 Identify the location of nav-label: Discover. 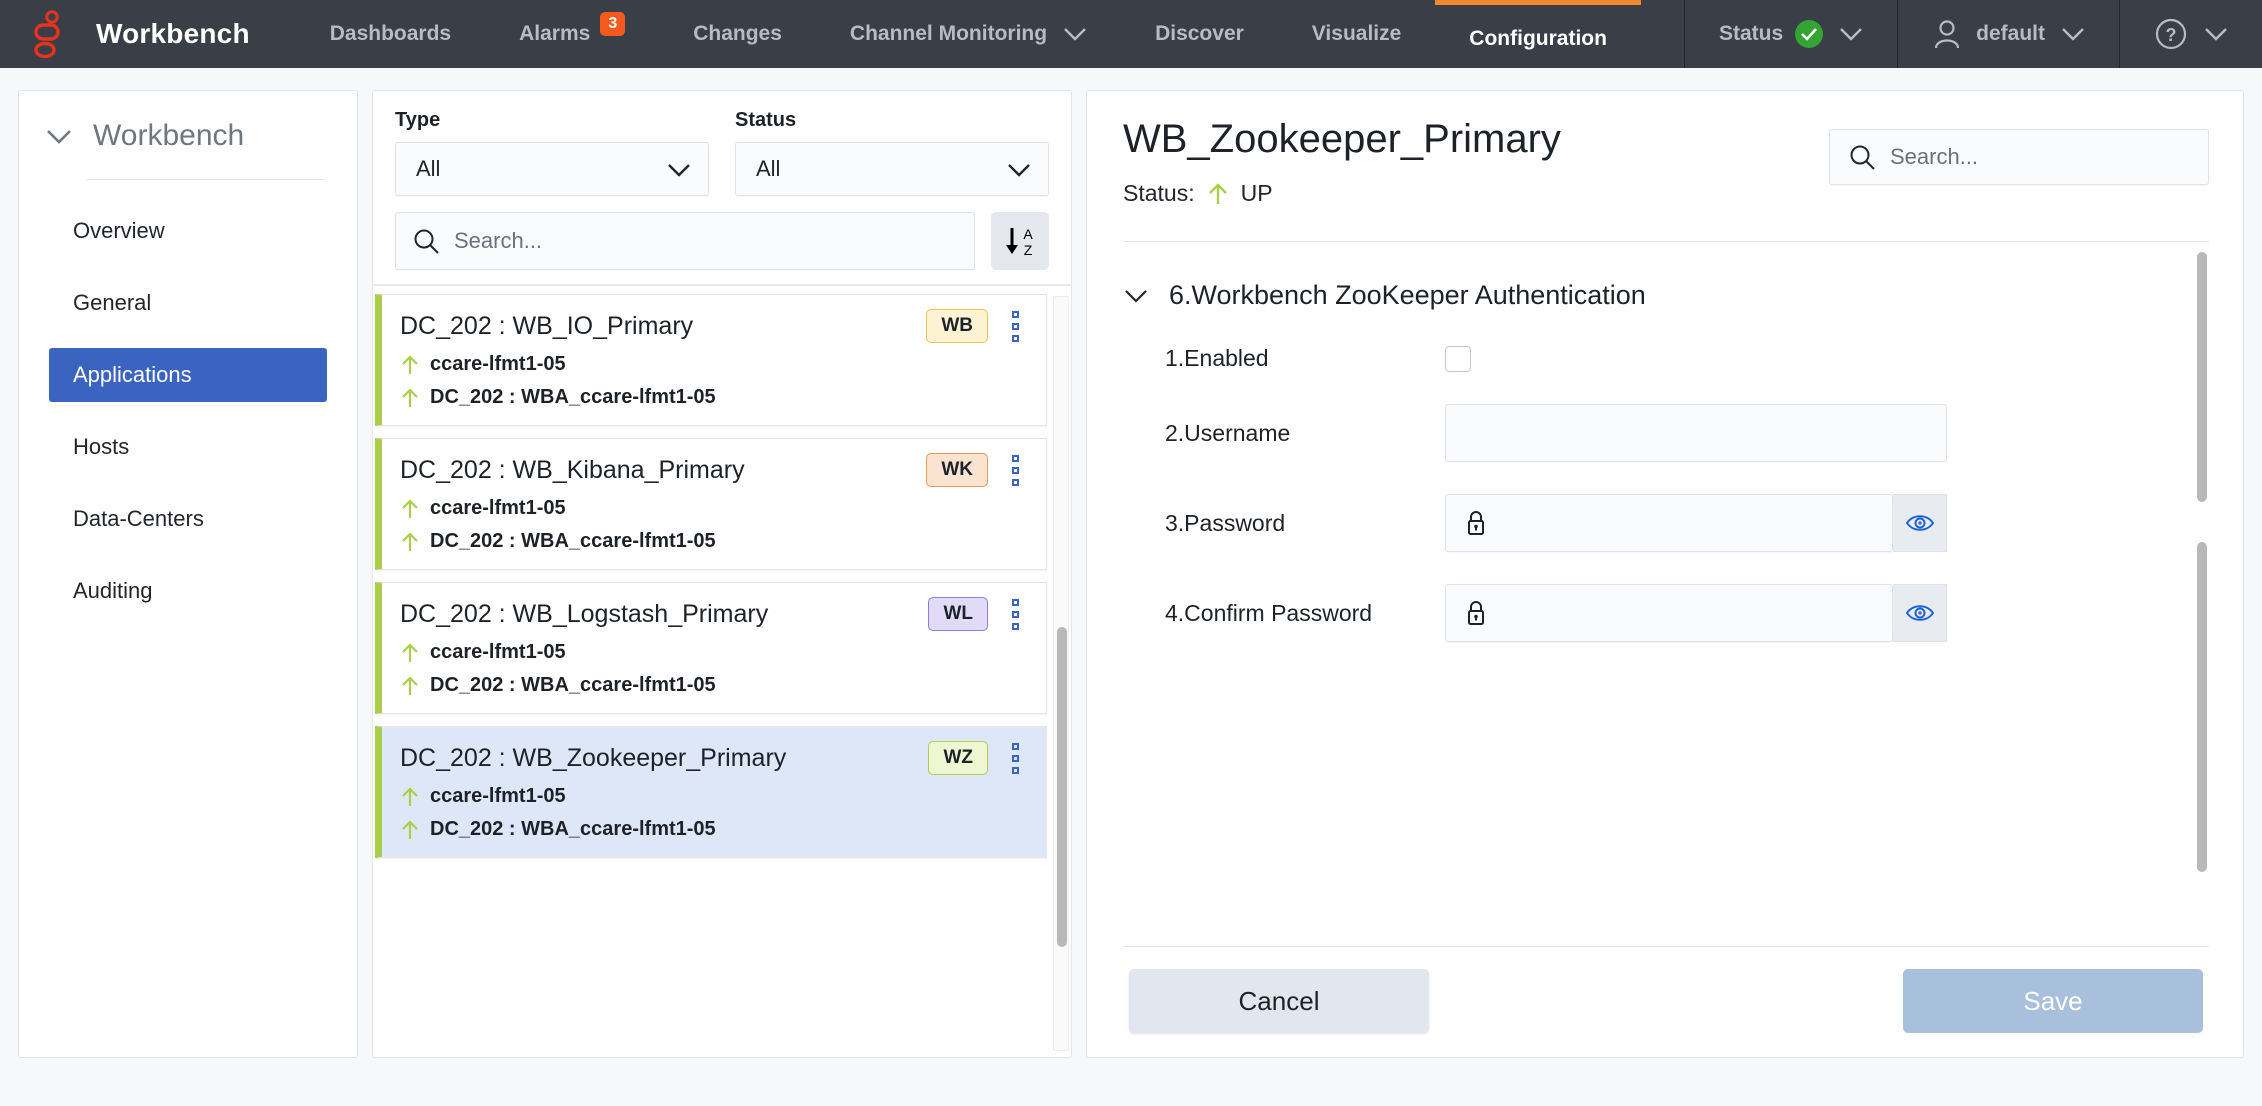
(1199, 33).